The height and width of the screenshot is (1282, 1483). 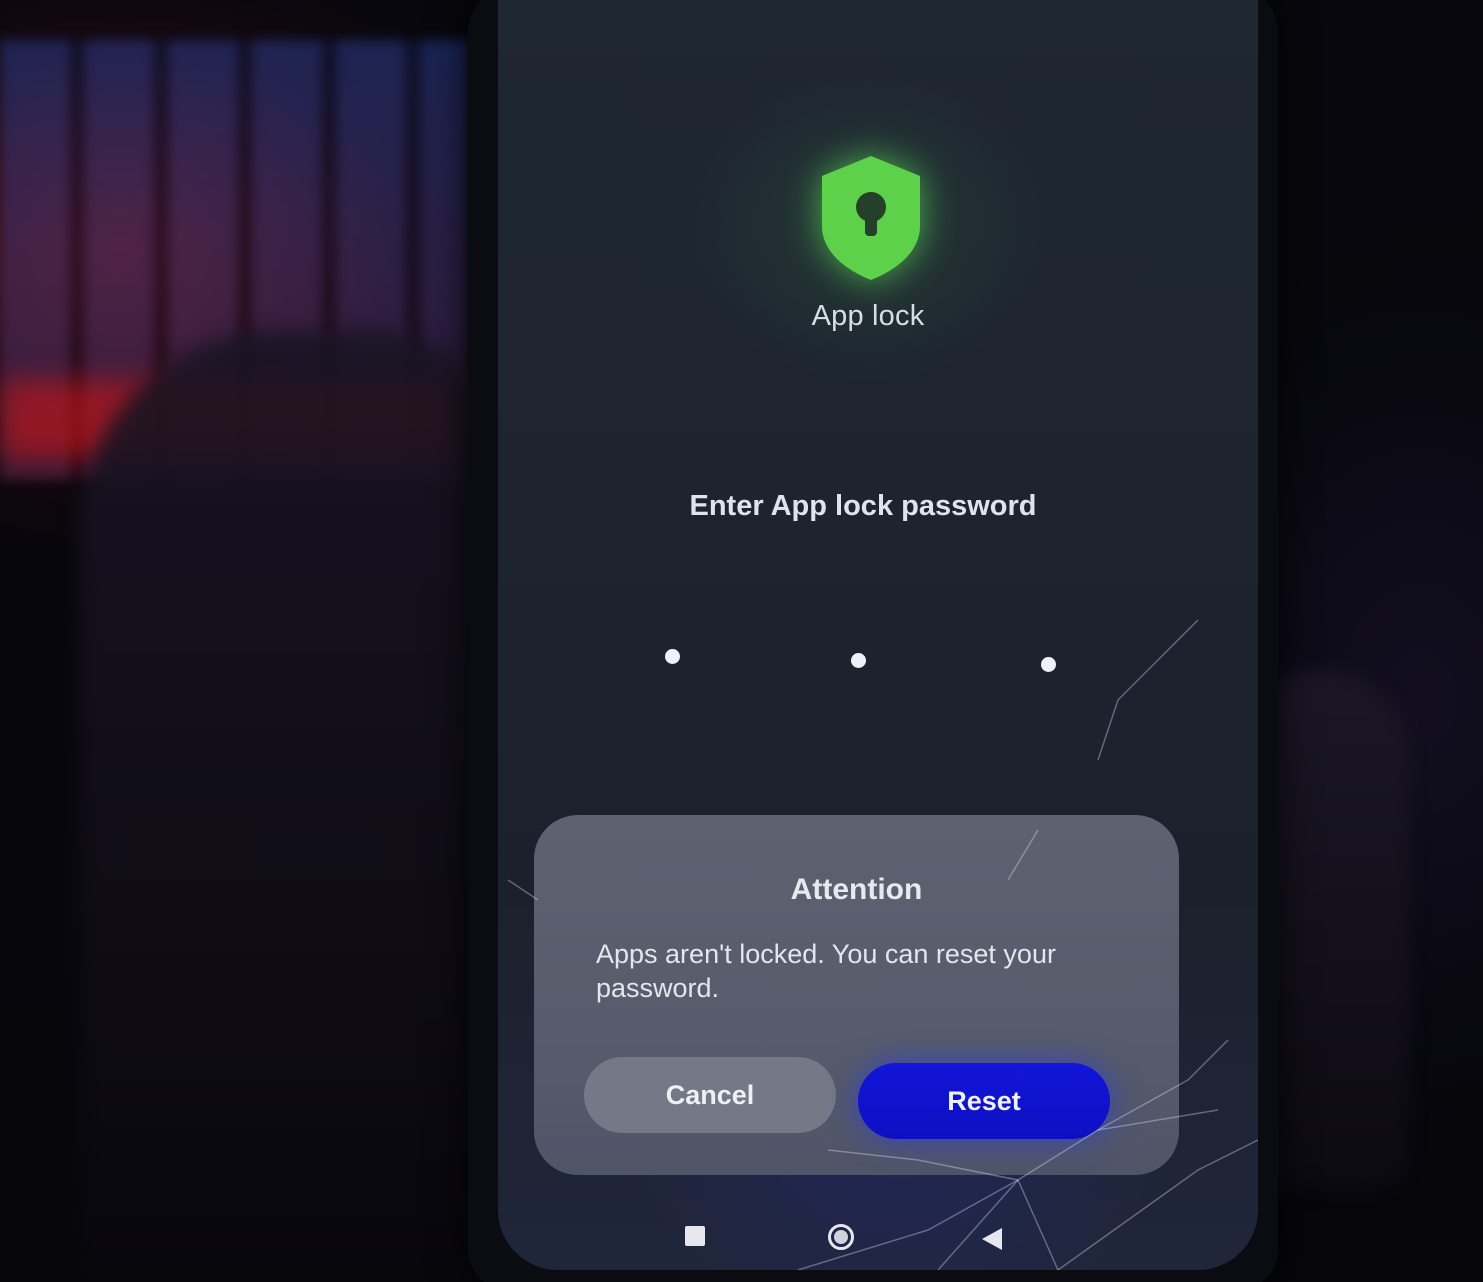 What do you see at coordinates (992, 1239) in the screenshot?
I see `triangle-back-icon` at bounding box center [992, 1239].